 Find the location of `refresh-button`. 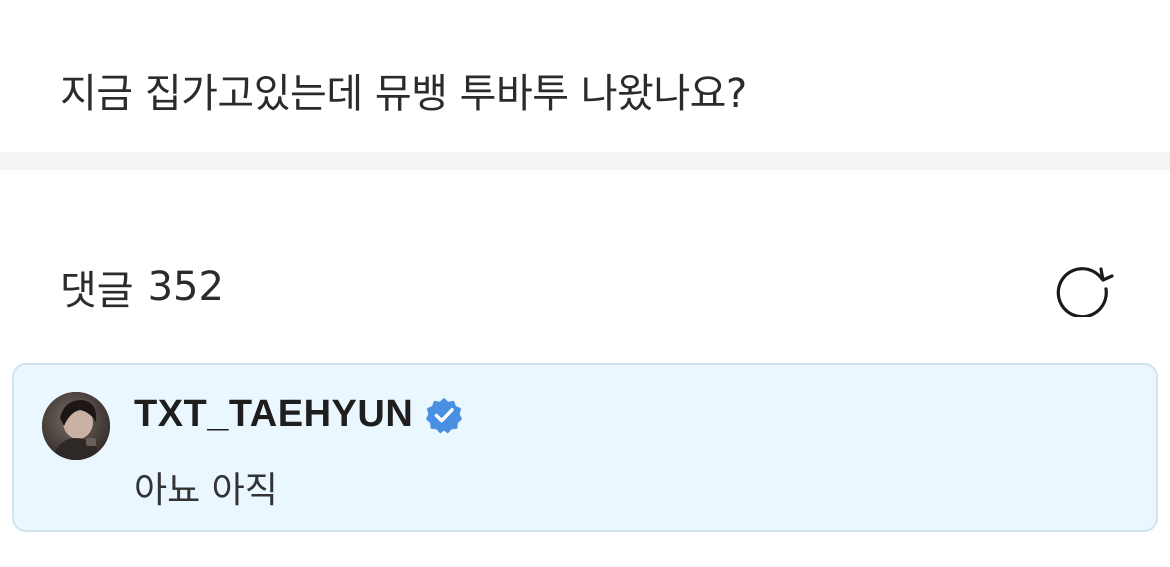

refresh-button is located at coordinates (1084, 287).